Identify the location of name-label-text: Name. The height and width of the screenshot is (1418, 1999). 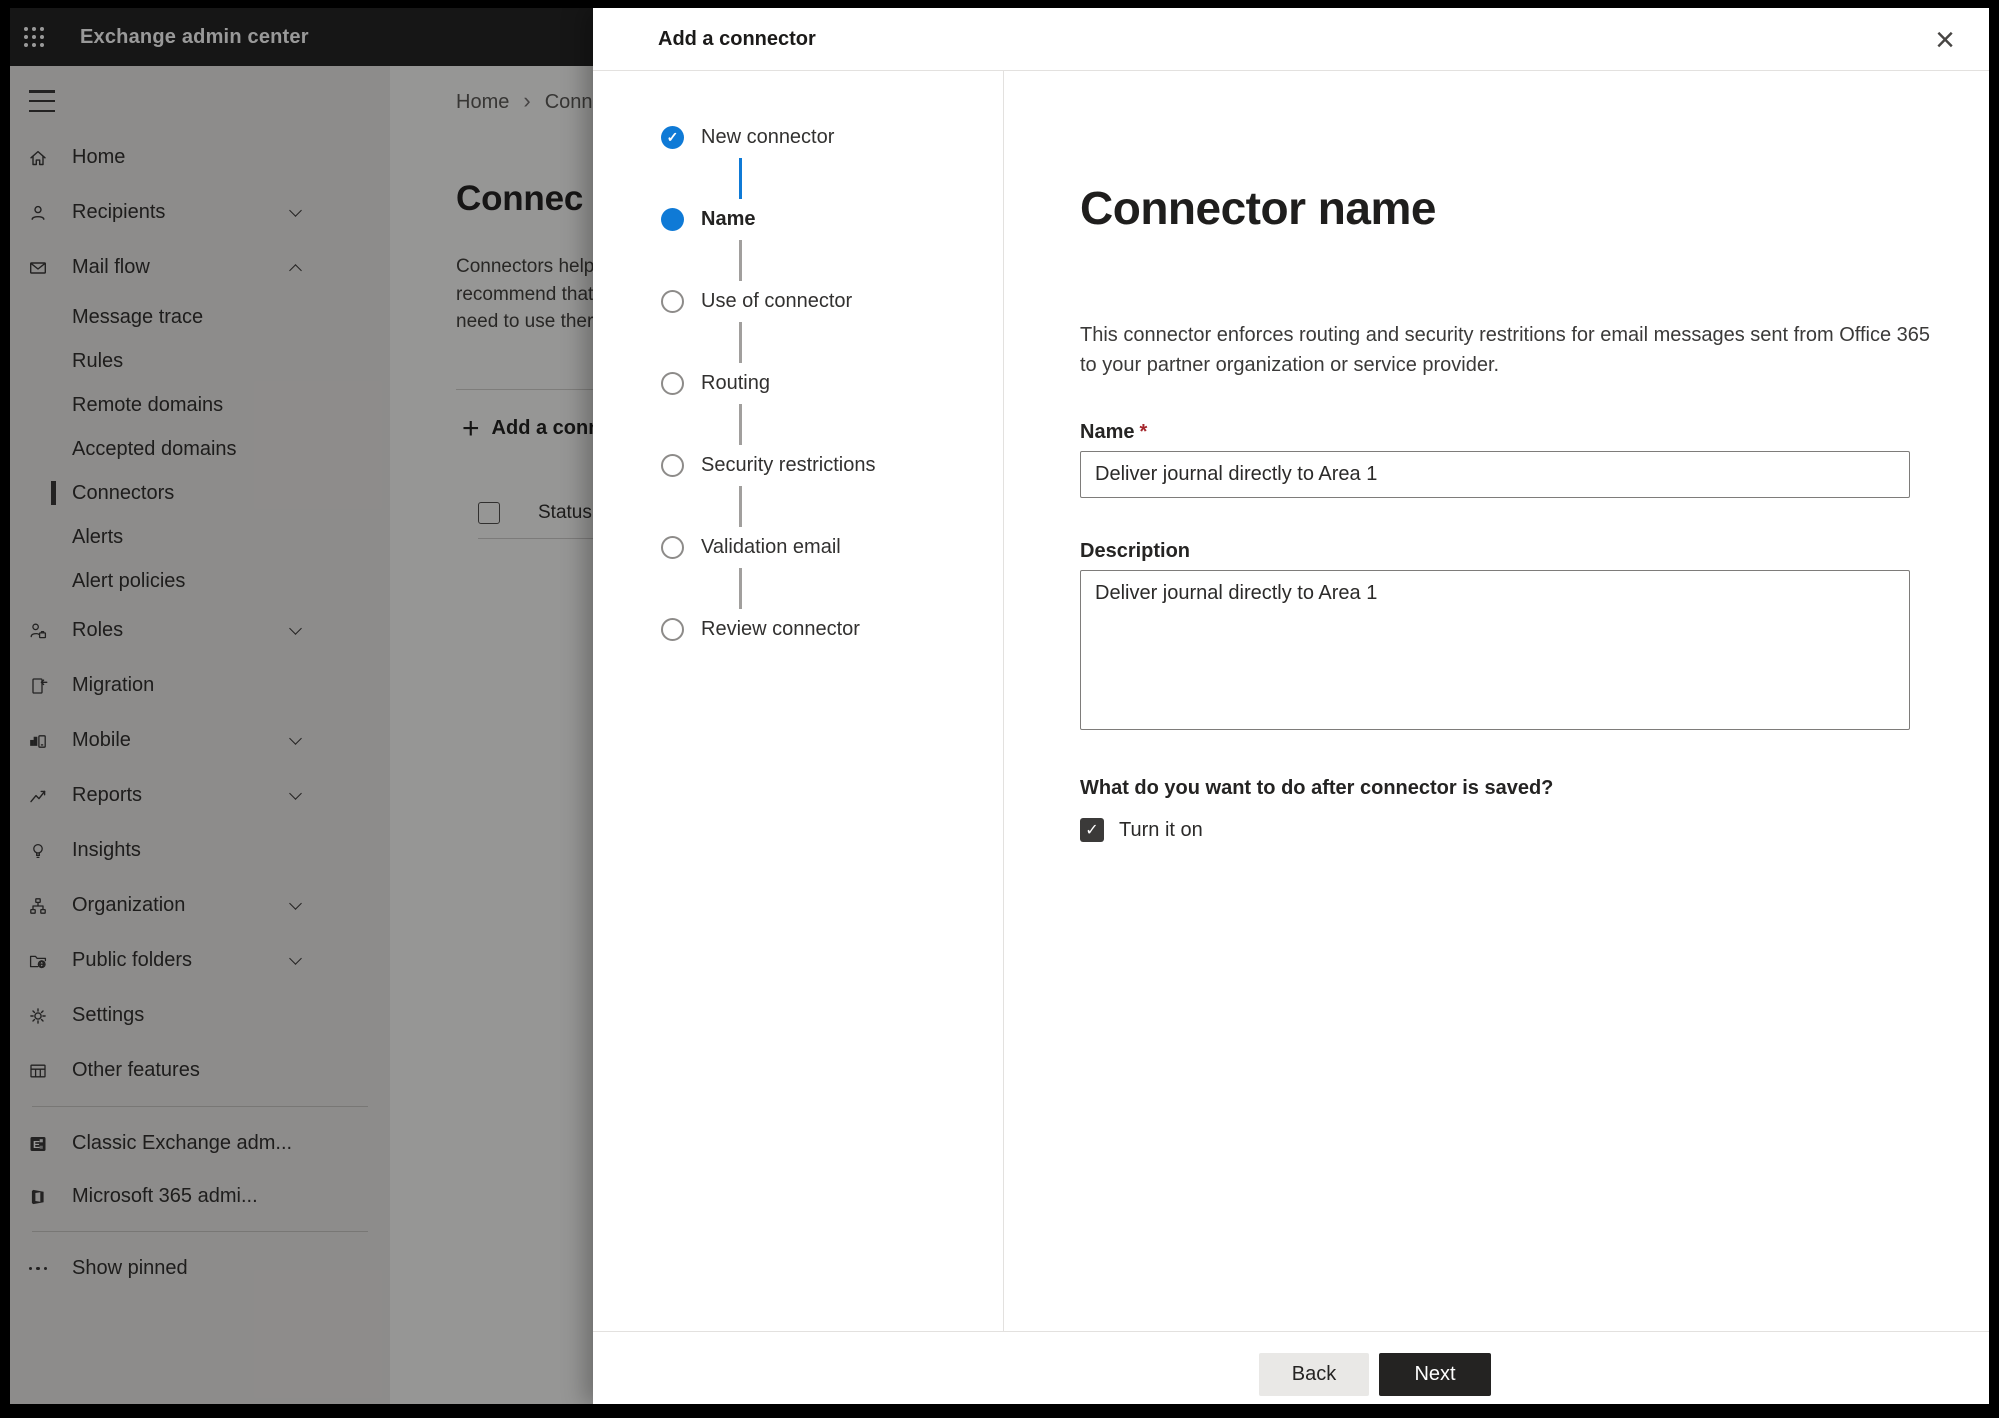
(1107, 432).